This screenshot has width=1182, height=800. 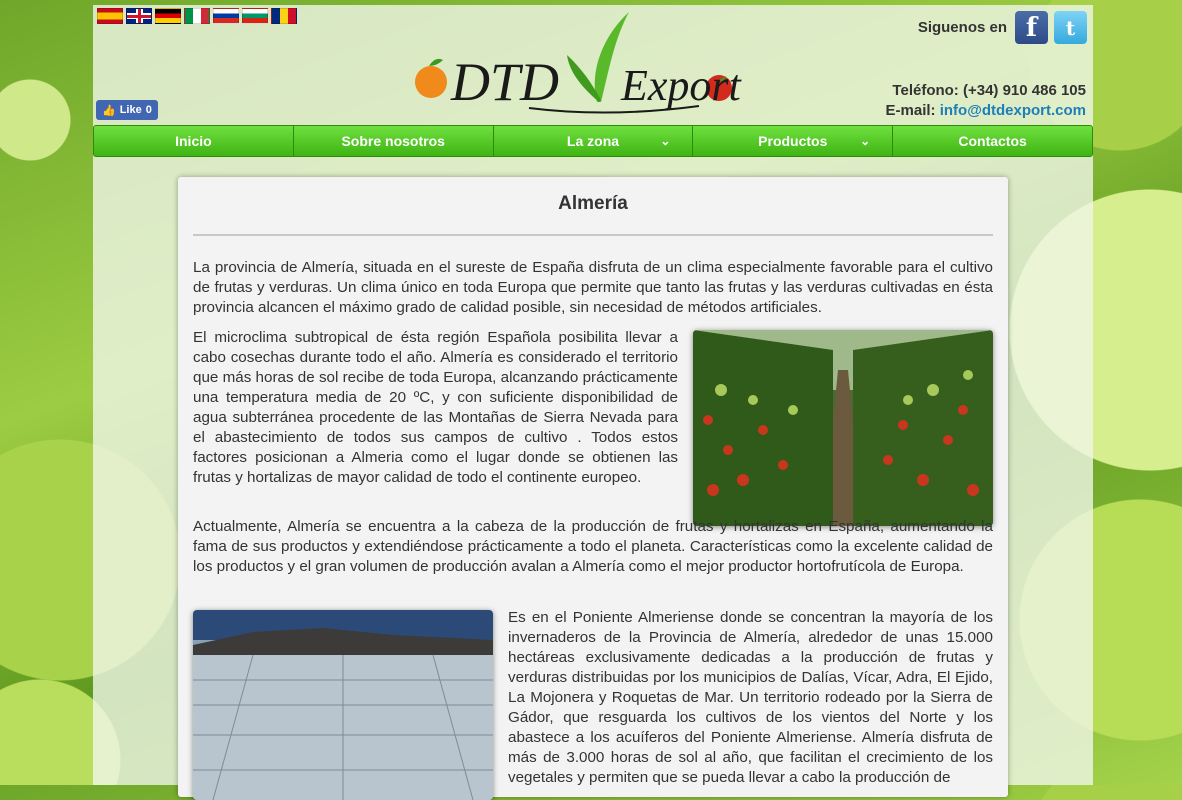 I want to click on nav-label: Sobre nosotros, so click(x=393, y=141).